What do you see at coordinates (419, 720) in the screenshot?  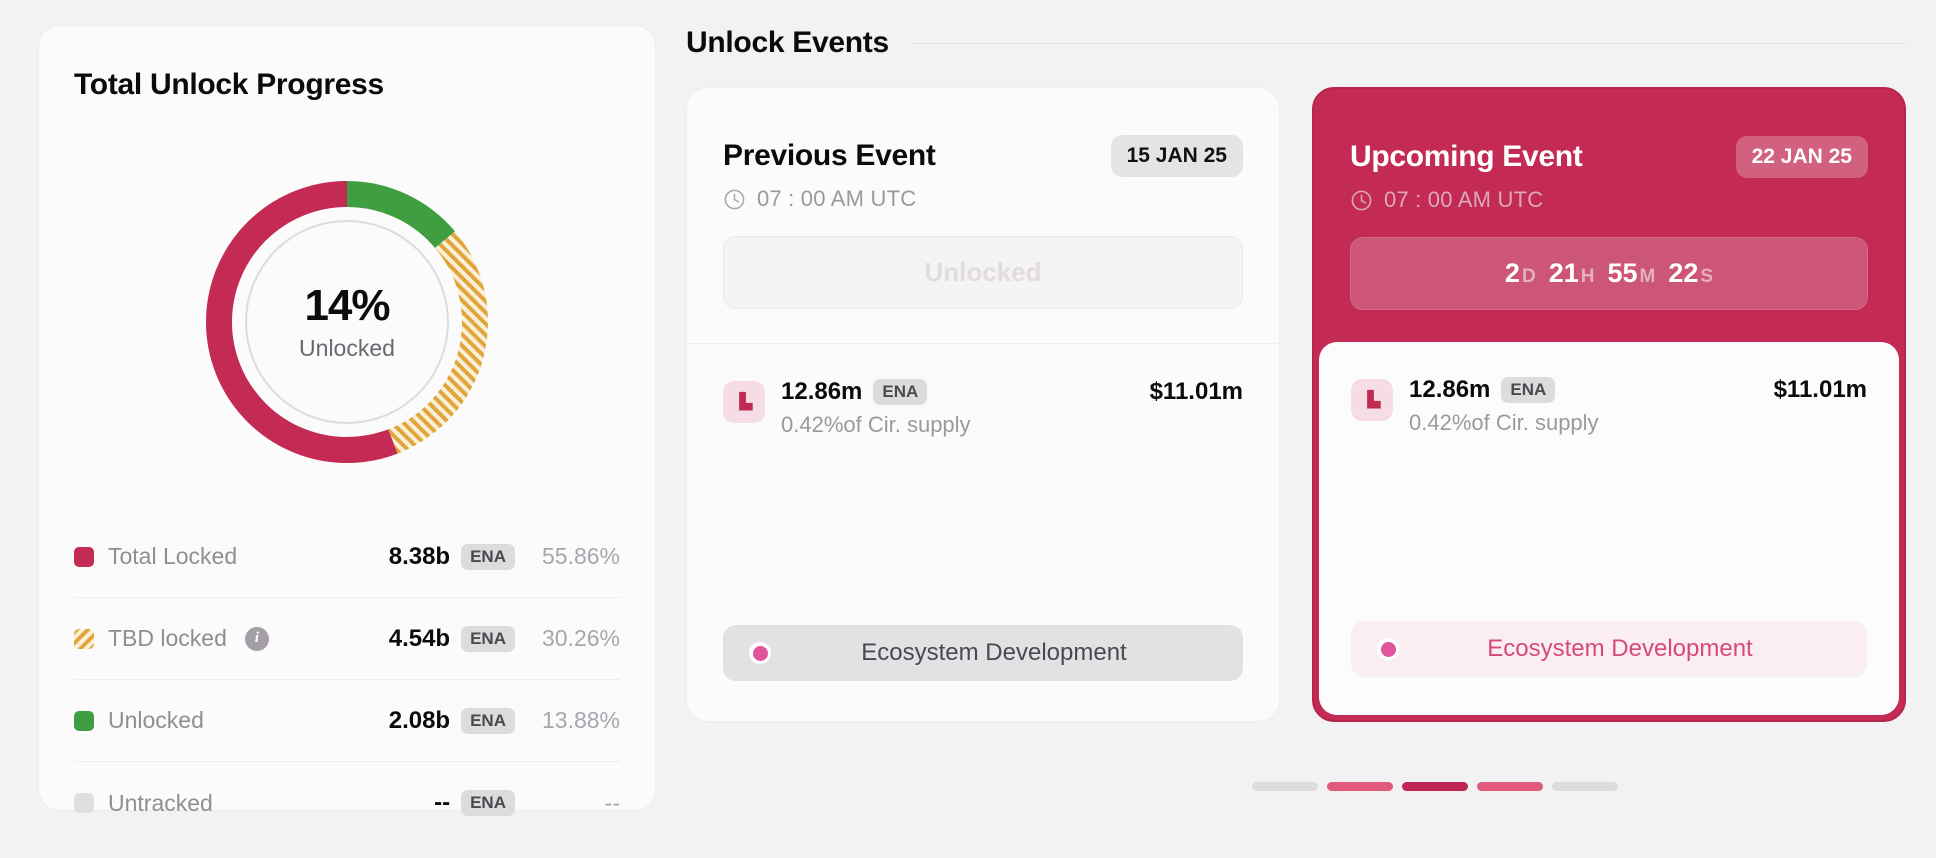 I see `legend-amount: 2.08b` at bounding box center [419, 720].